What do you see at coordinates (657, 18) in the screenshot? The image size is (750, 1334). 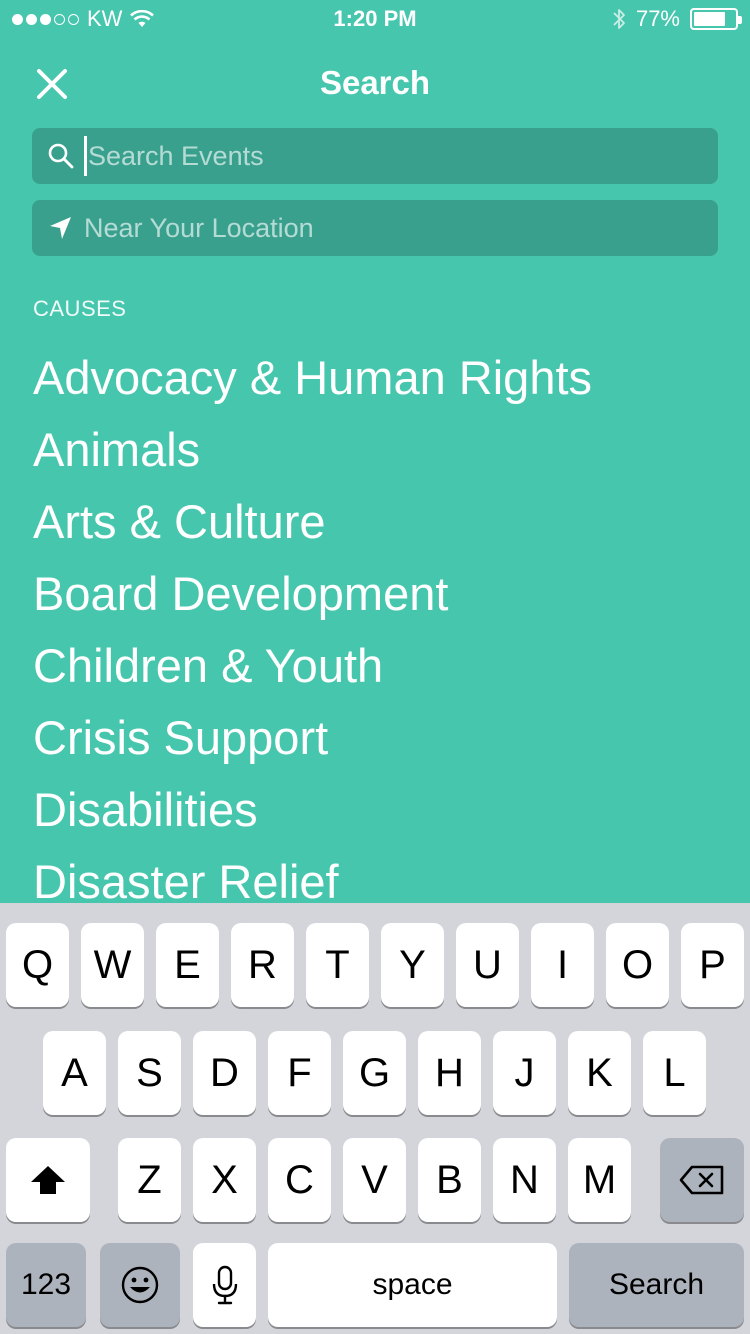 I see `battery-percentage: 77%` at bounding box center [657, 18].